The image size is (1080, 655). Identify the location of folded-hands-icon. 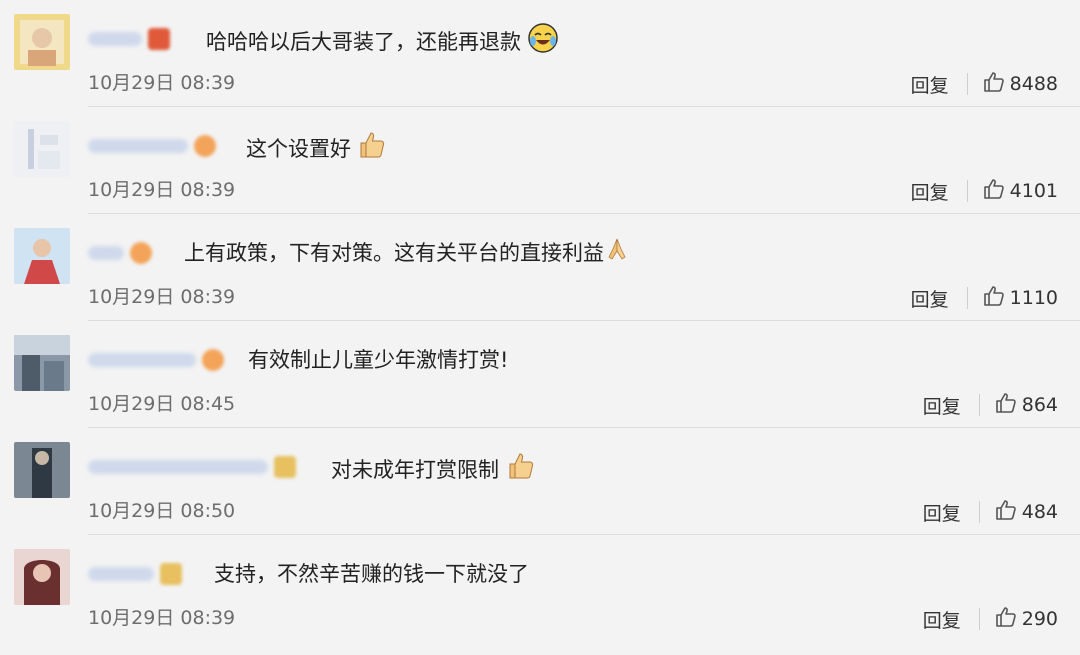
(617, 254).